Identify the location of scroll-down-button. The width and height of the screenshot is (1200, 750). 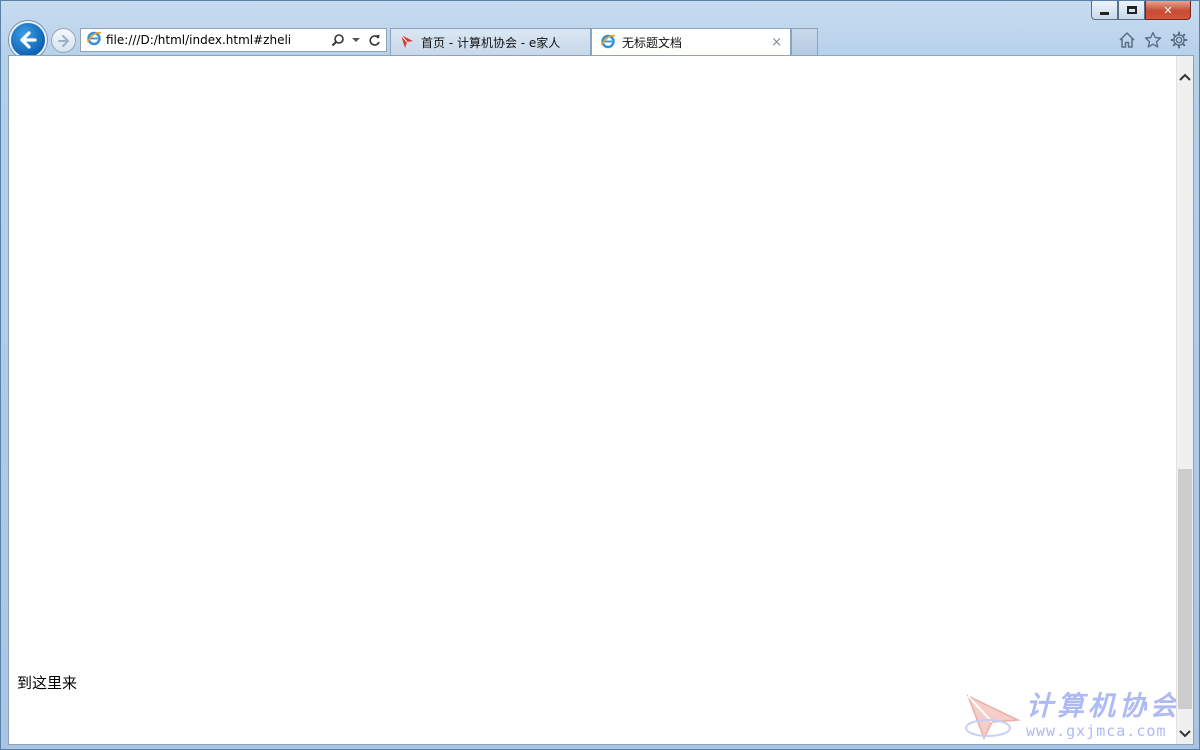
(1185, 733).